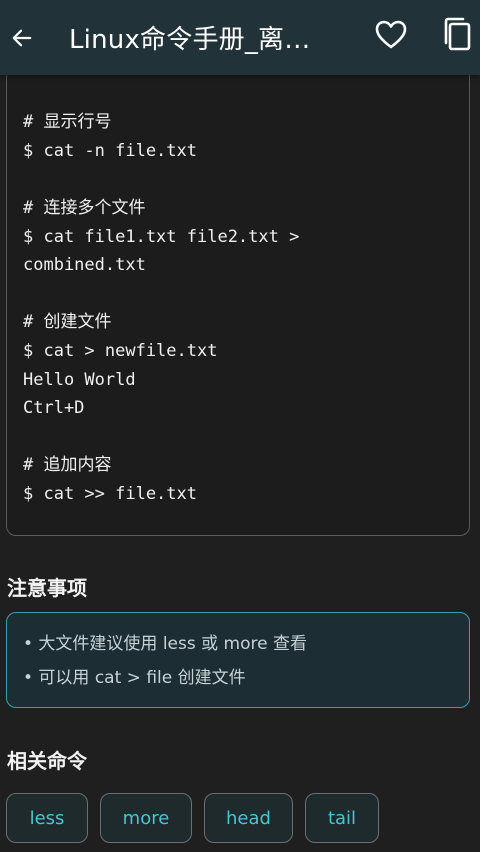 Image resolution: width=480 pixels, height=852 pixels. What do you see at coordinates (391, 35) in the screenshot?
I see `heart-outline-icon` at bounding box center [391, 35].